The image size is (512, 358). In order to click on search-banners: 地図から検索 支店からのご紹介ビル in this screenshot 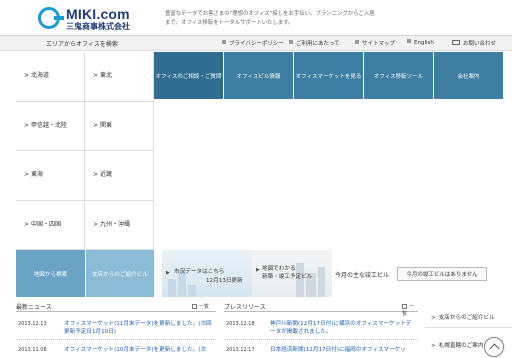, I will do `click(85, 273)`.